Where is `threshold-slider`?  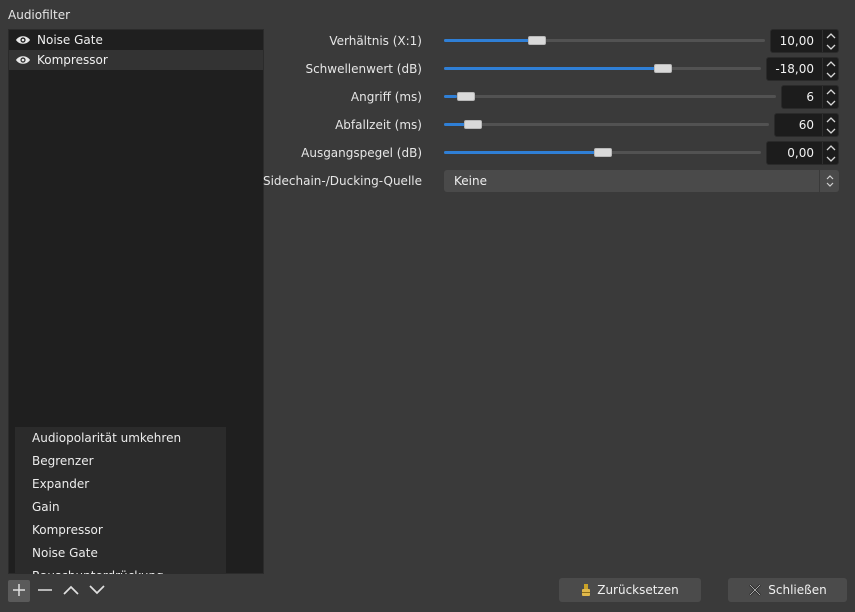 threshold-slider is located at coordinates (602, 69).